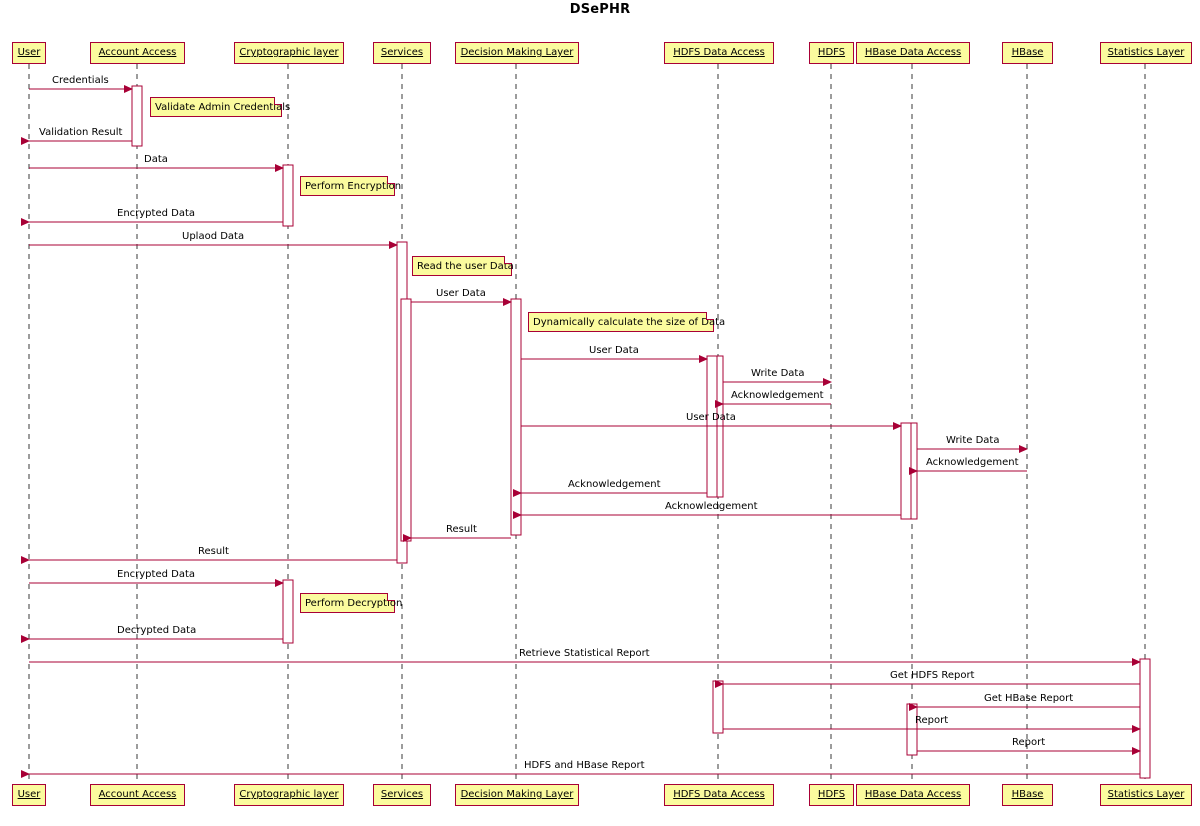 This screenshot has width=1200, height=826. Describe the element at coordinates (1029, 742) in the screenshot. I see `message-label-m23: Report` at that location.